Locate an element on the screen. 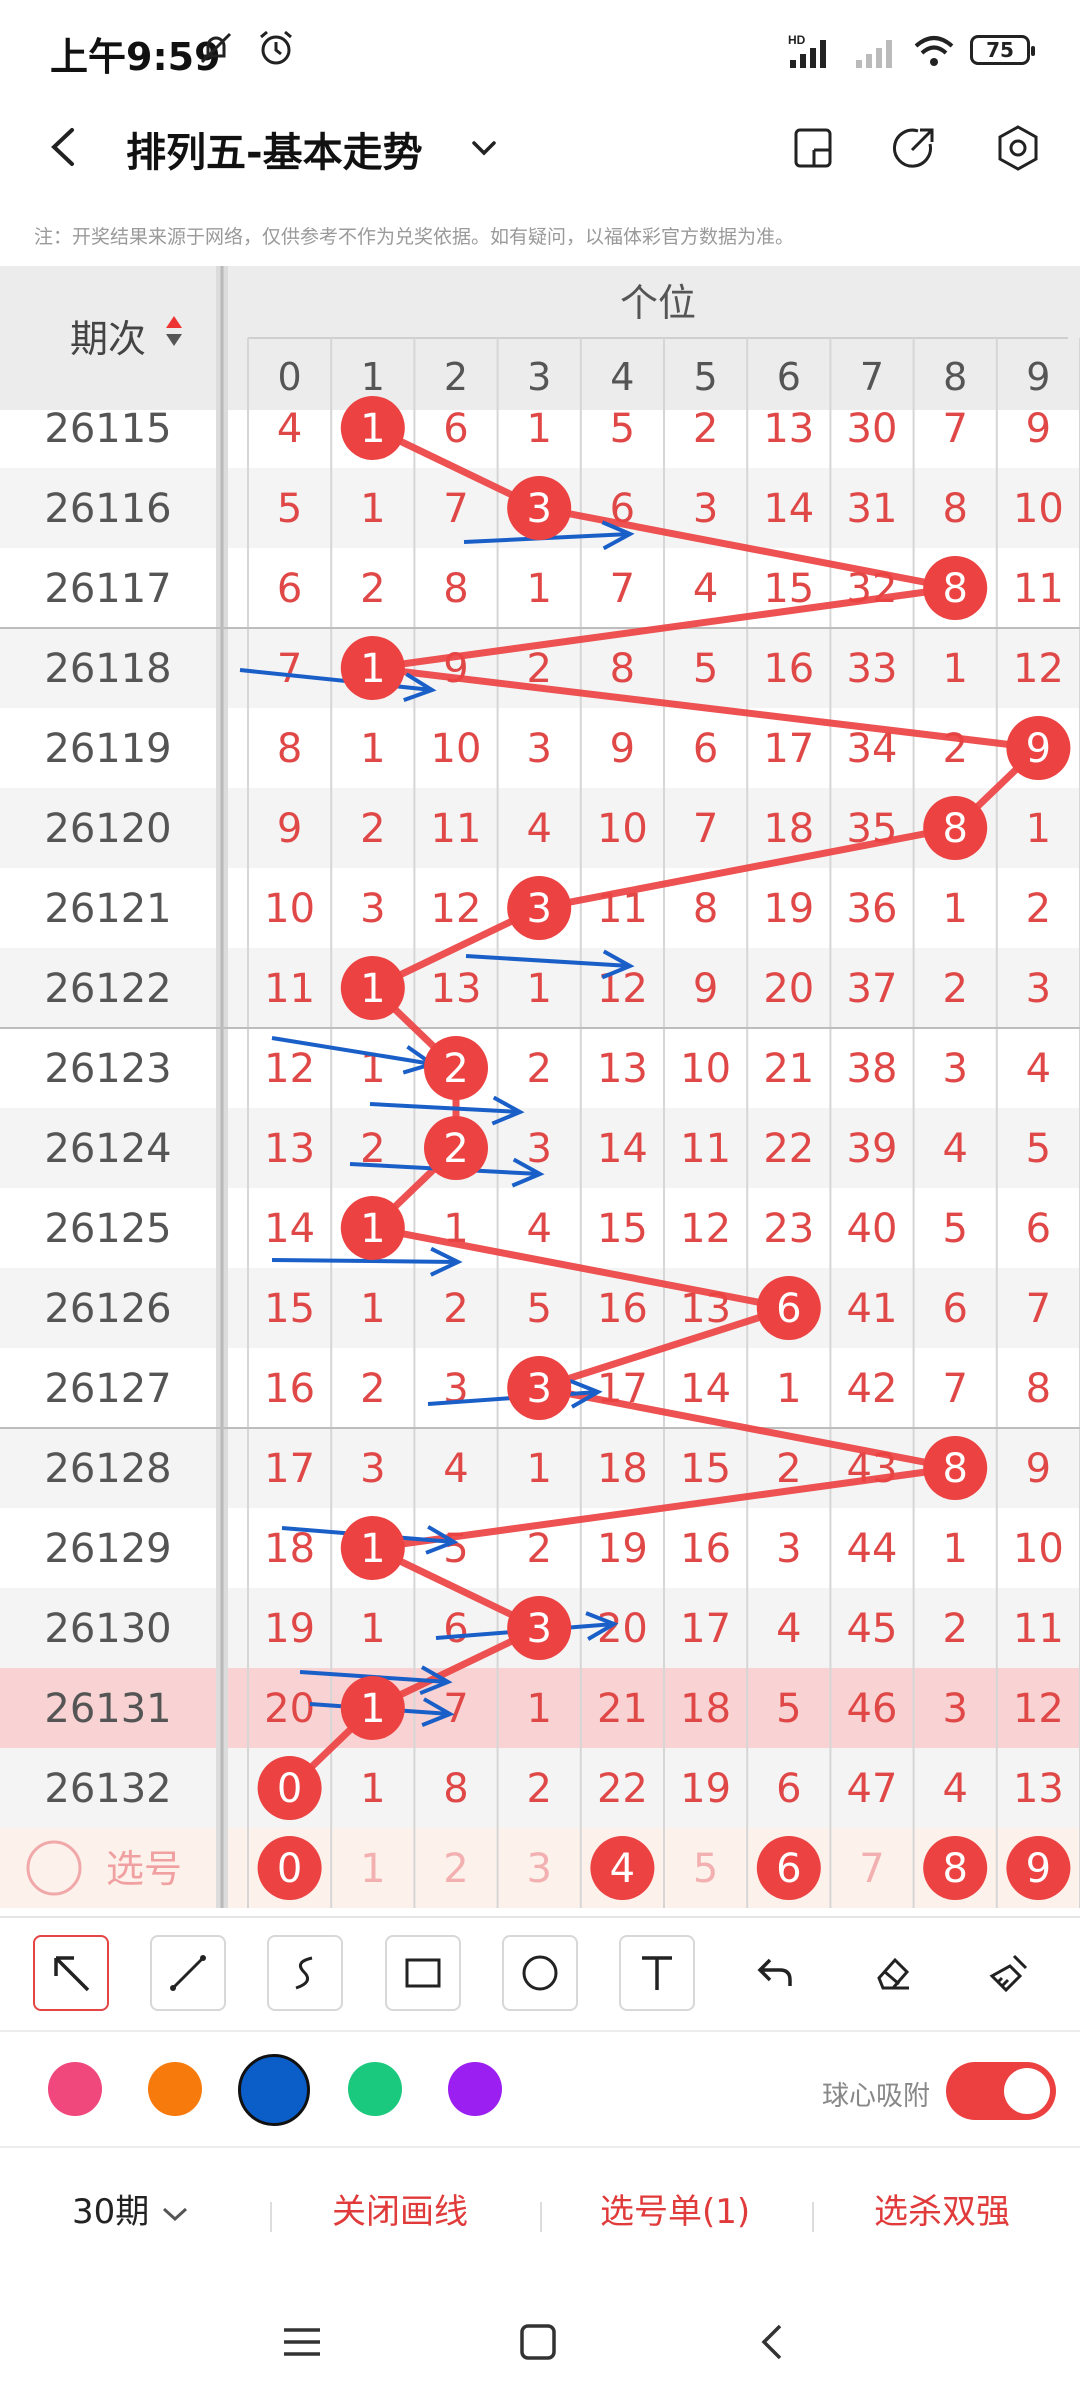  select-ball-number: 4 is located at coordinates (622, 1869).